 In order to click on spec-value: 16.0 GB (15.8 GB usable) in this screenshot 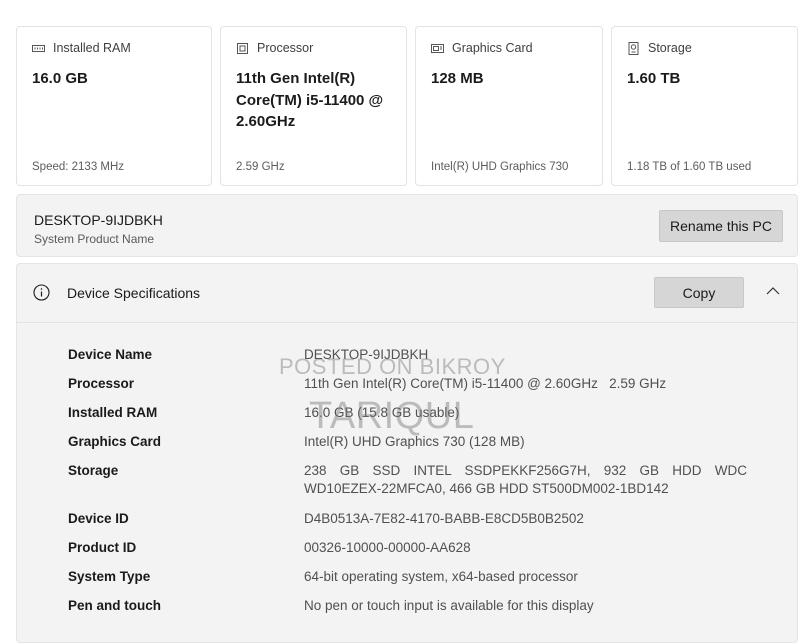, I will do `click(525, 413)`.